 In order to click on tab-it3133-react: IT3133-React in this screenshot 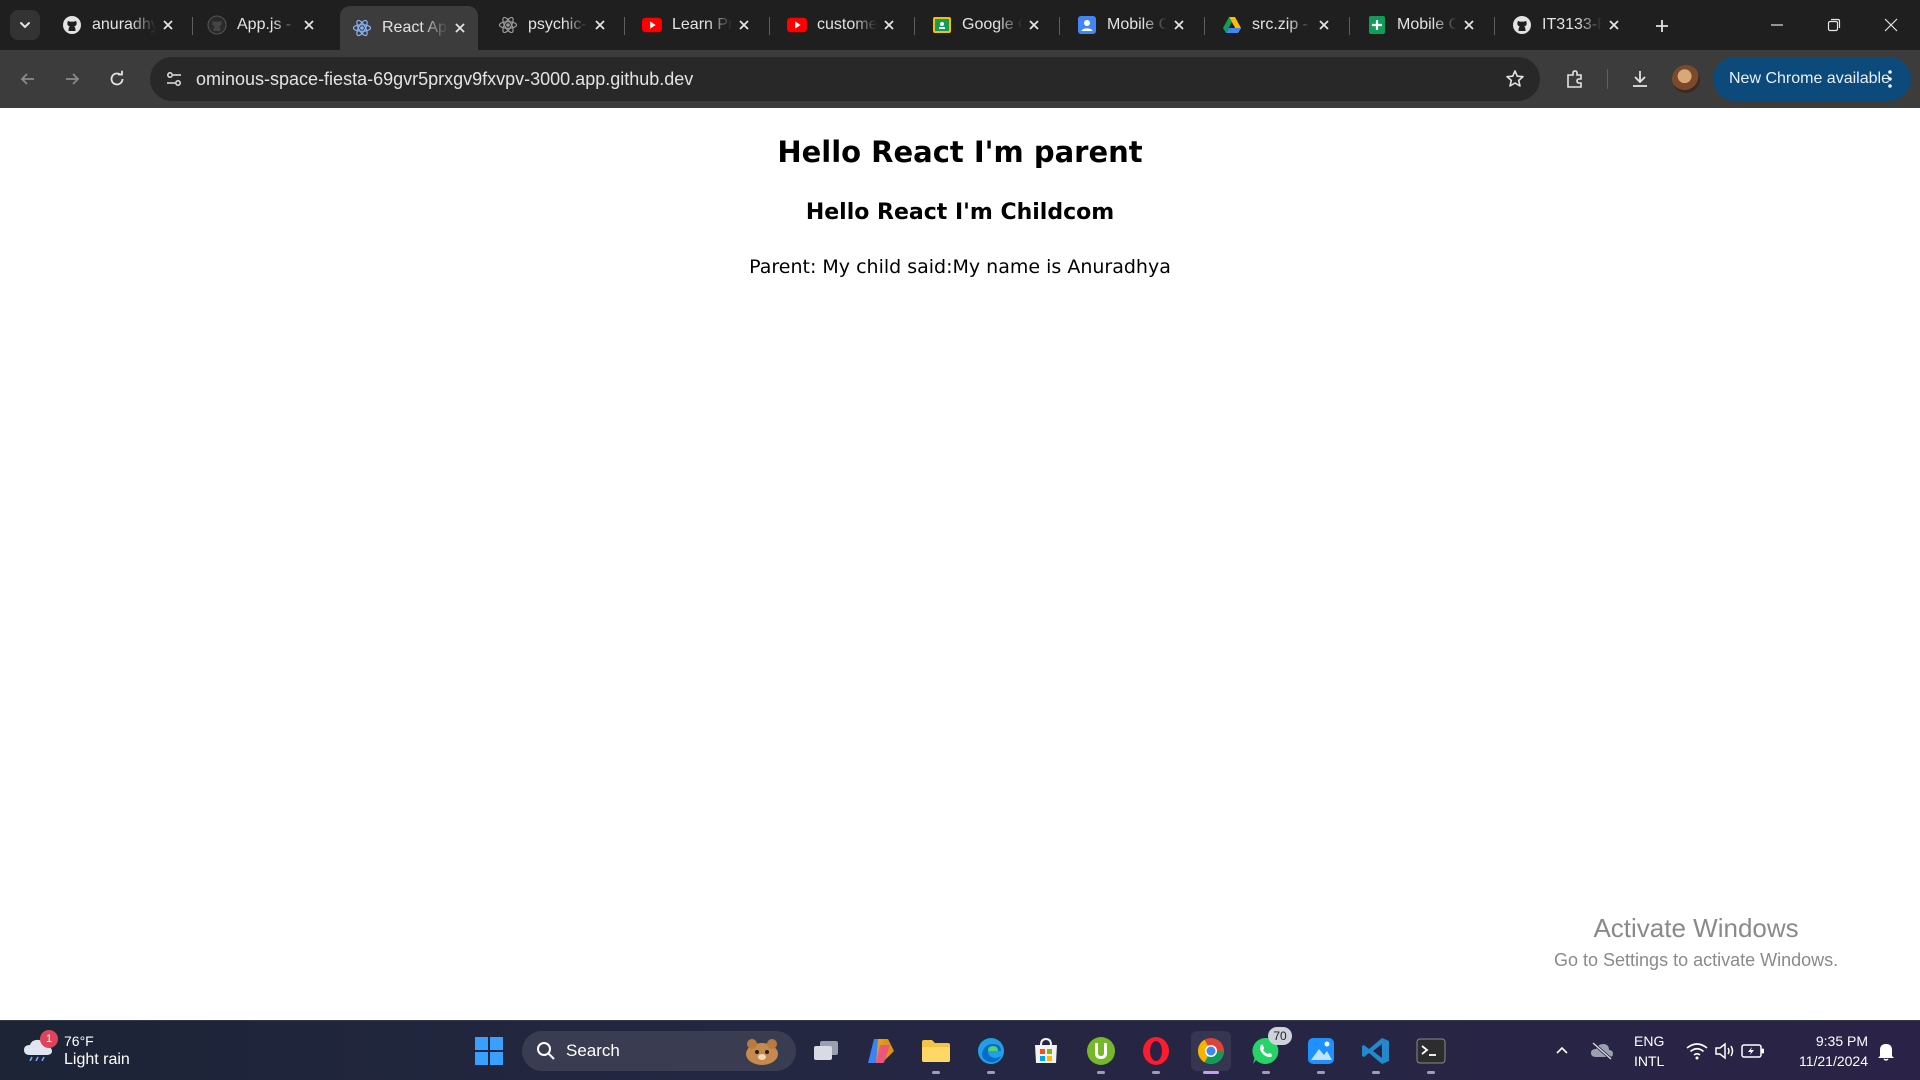, I will do `click(1566, 25)`.